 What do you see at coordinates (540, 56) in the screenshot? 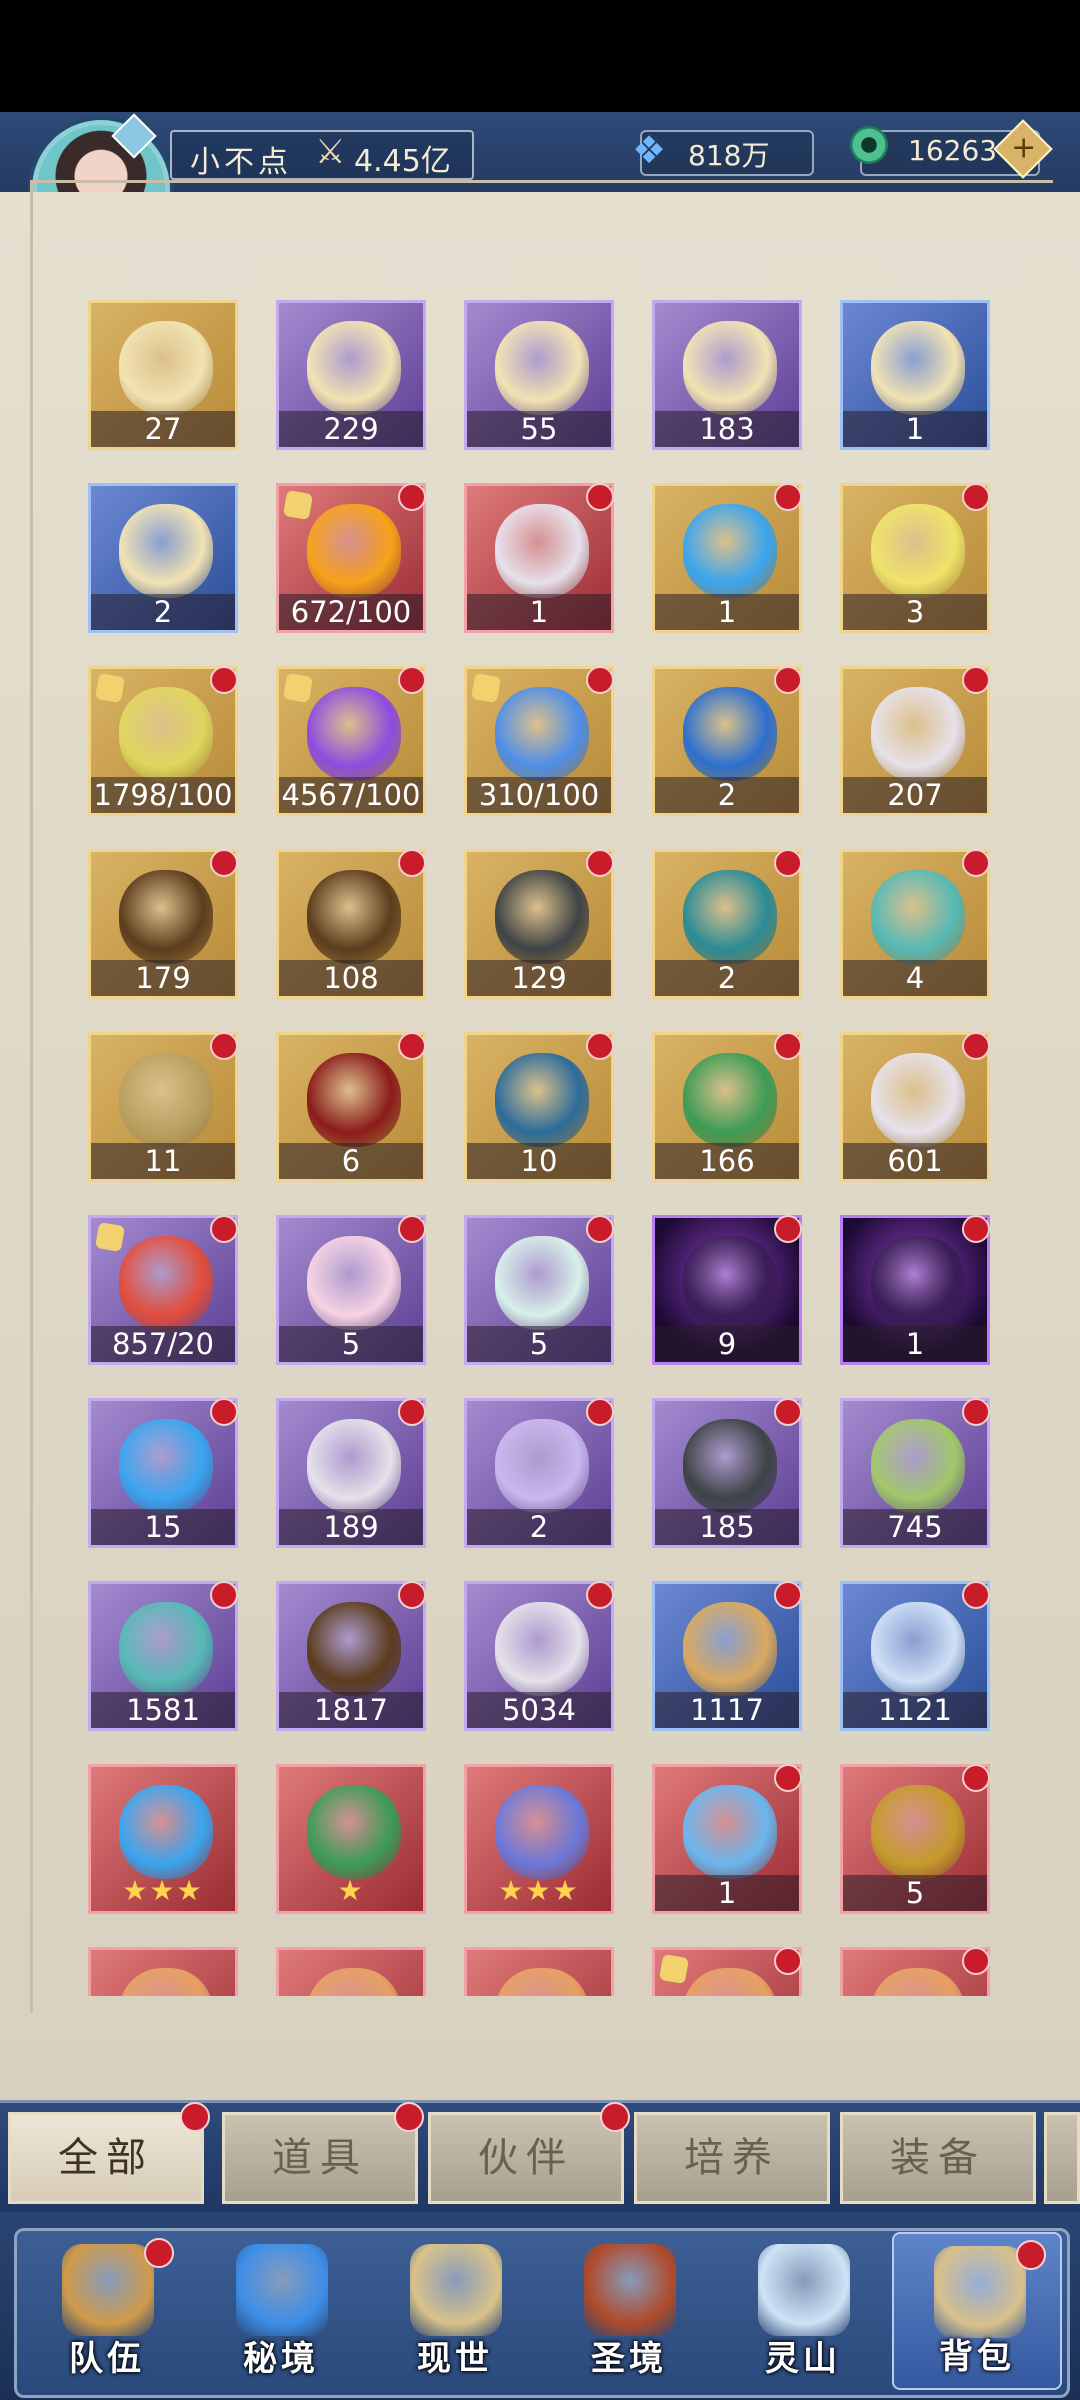
I see `status-bar-area` at bounding box center [540, 56].